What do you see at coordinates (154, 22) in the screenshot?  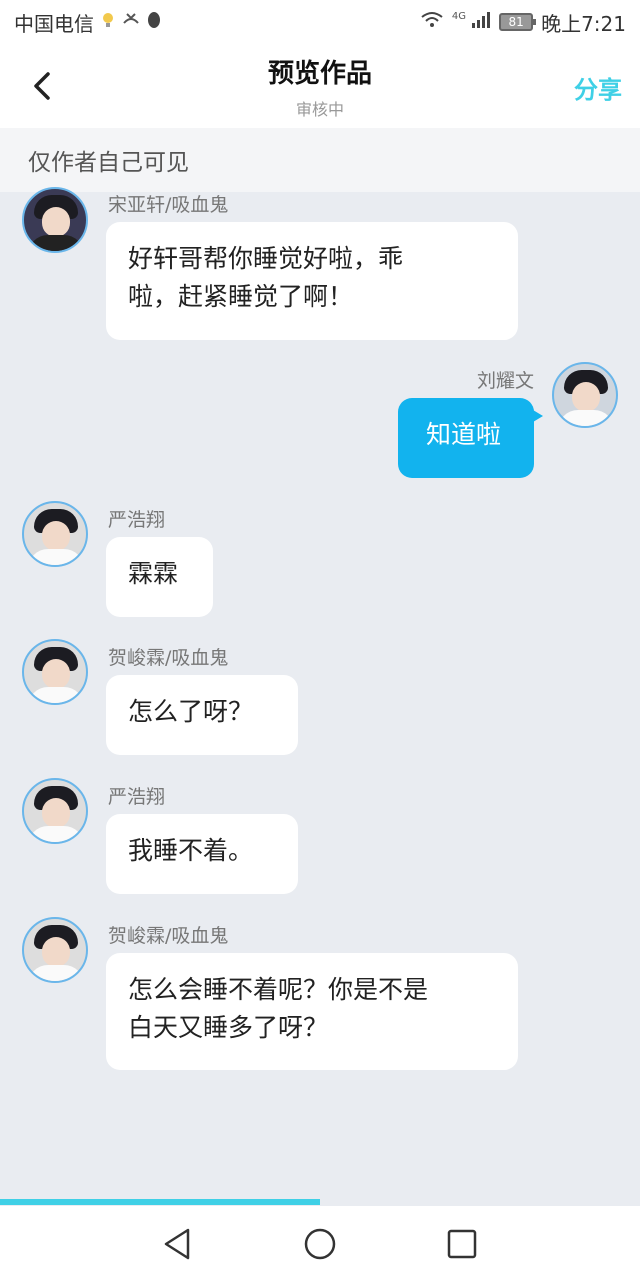 I see `qq-penguin-icon` at bounding box center [154, 22].